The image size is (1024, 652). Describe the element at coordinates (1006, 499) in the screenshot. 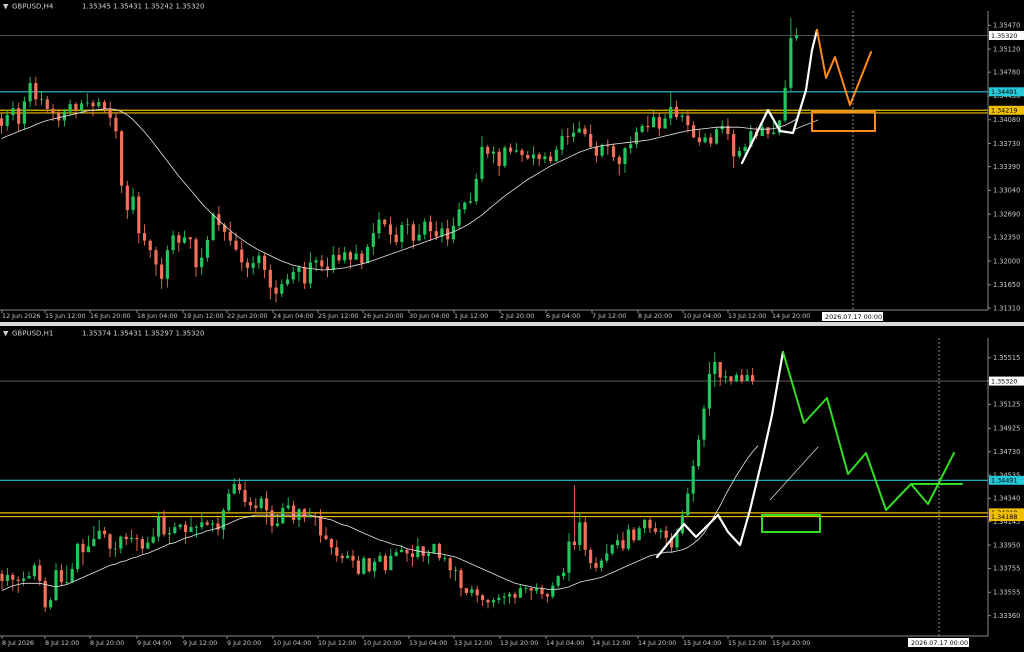

I see `h1-price-tick-label: 1.34340` at that location.